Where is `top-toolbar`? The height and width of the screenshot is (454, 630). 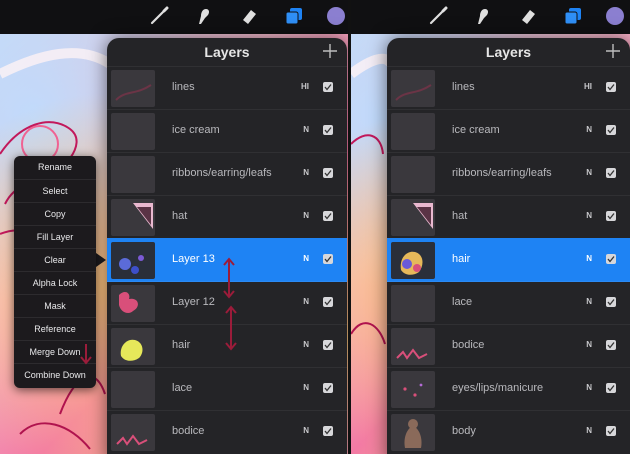 top-toolbar is located at coordinates (174, 17).